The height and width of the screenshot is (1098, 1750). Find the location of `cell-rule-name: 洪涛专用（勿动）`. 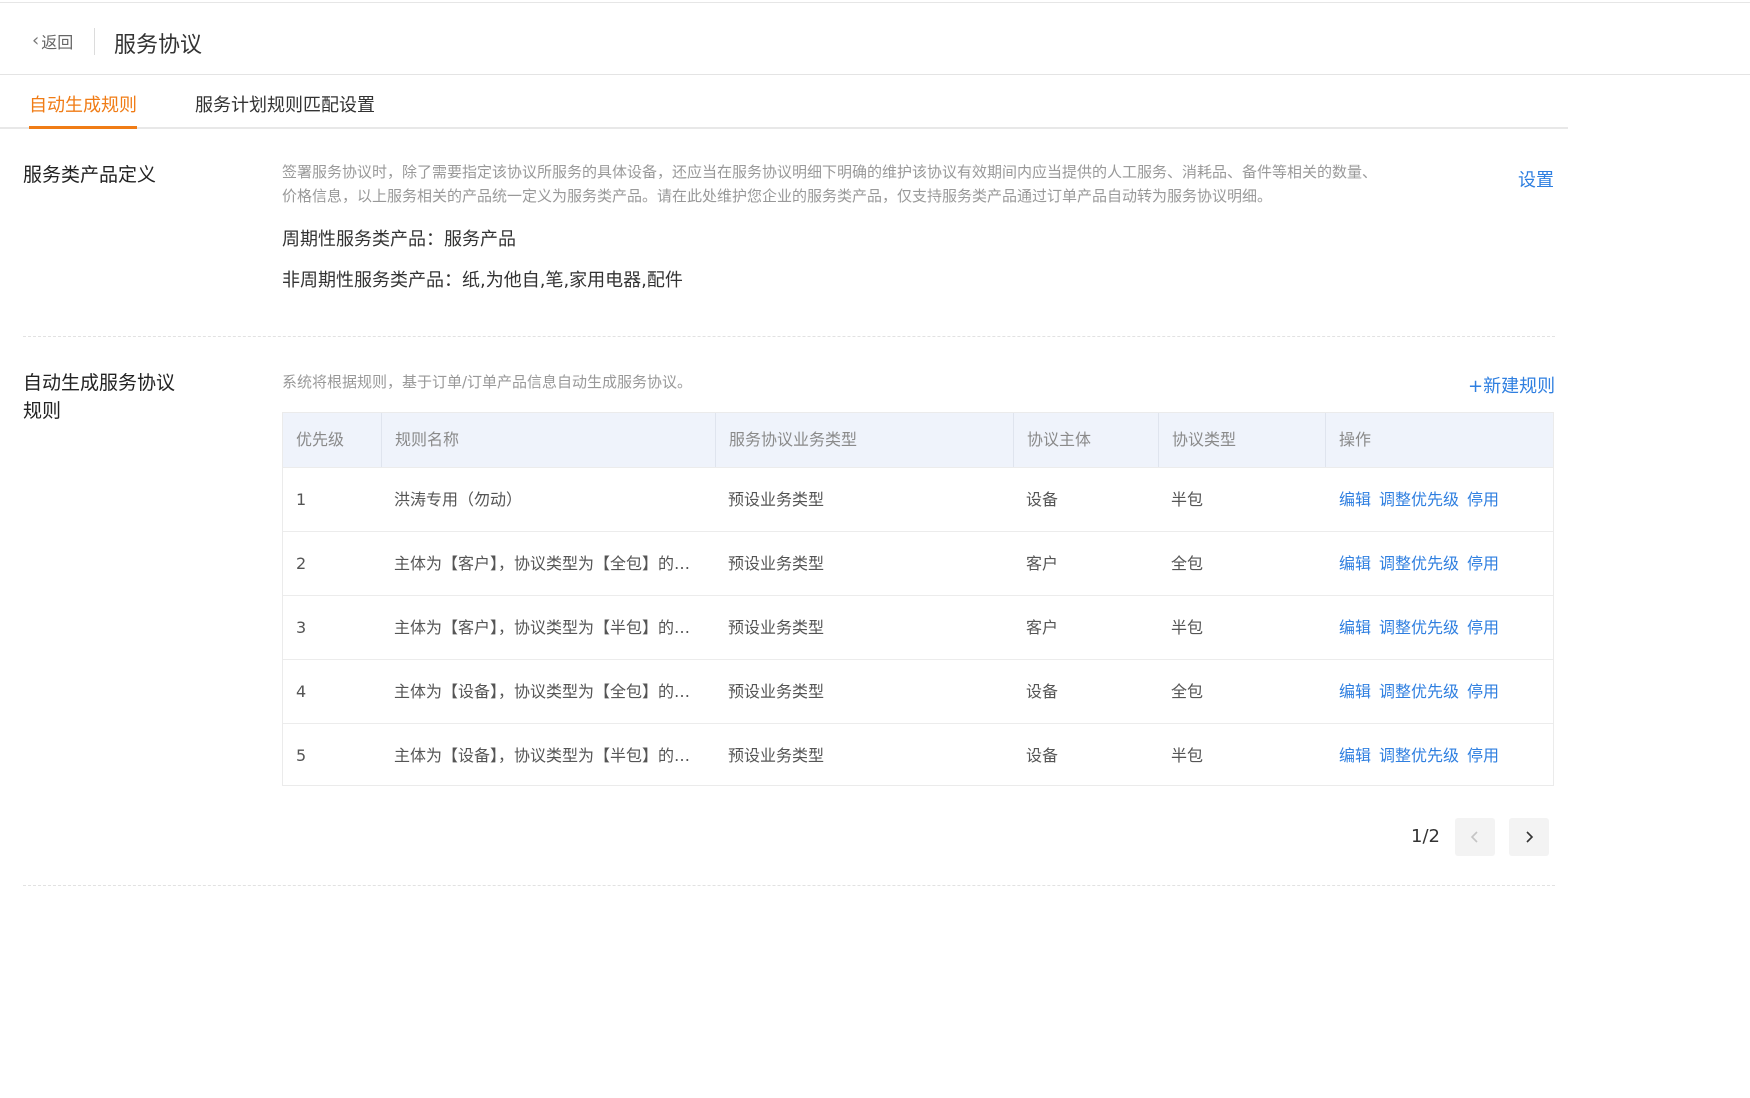

cell-rule-name: 洪涛专用（勿动） is located at coordinates (458, 499).